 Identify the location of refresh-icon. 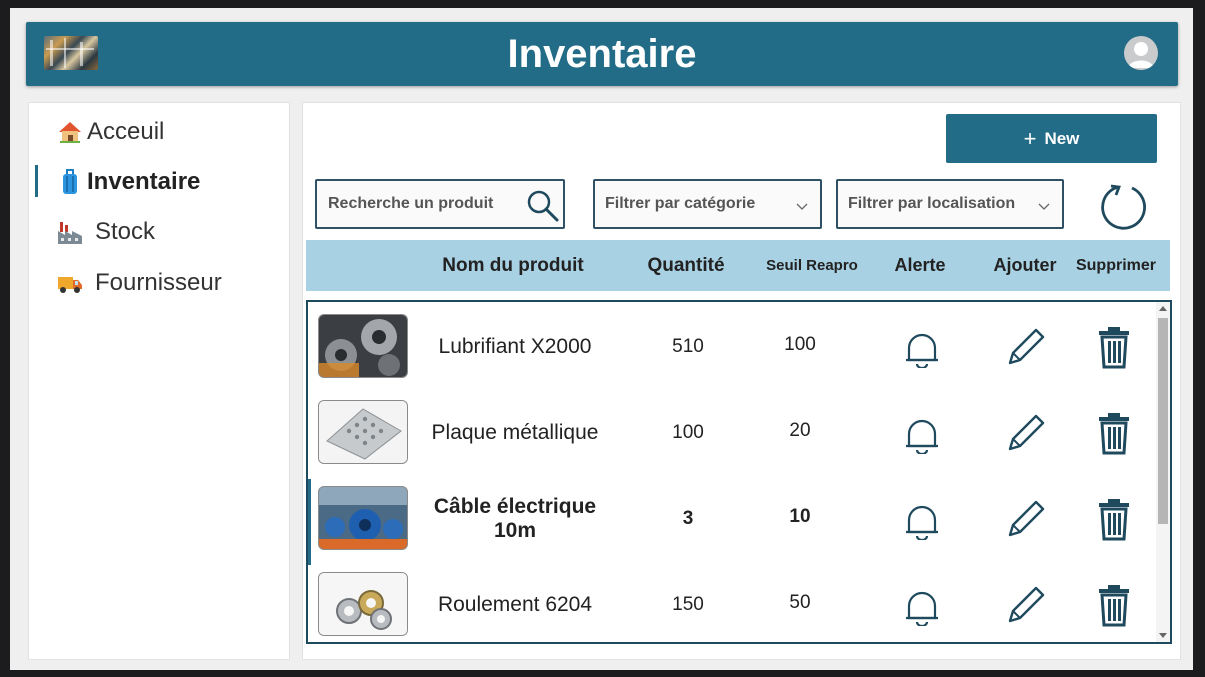
(1124, 209).